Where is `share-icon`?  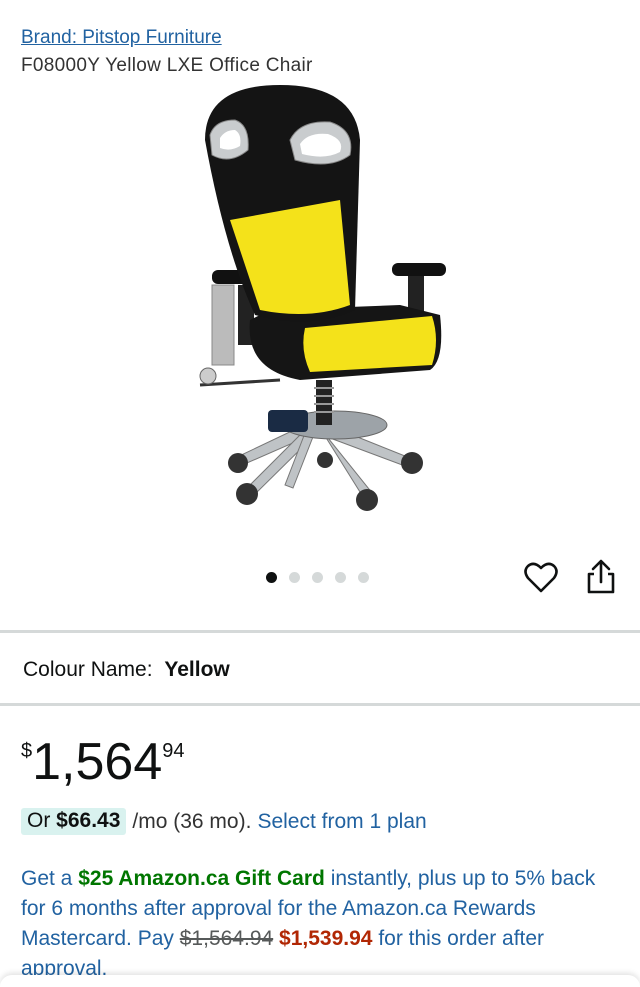
share-icon is located at coordinates (601, 577).